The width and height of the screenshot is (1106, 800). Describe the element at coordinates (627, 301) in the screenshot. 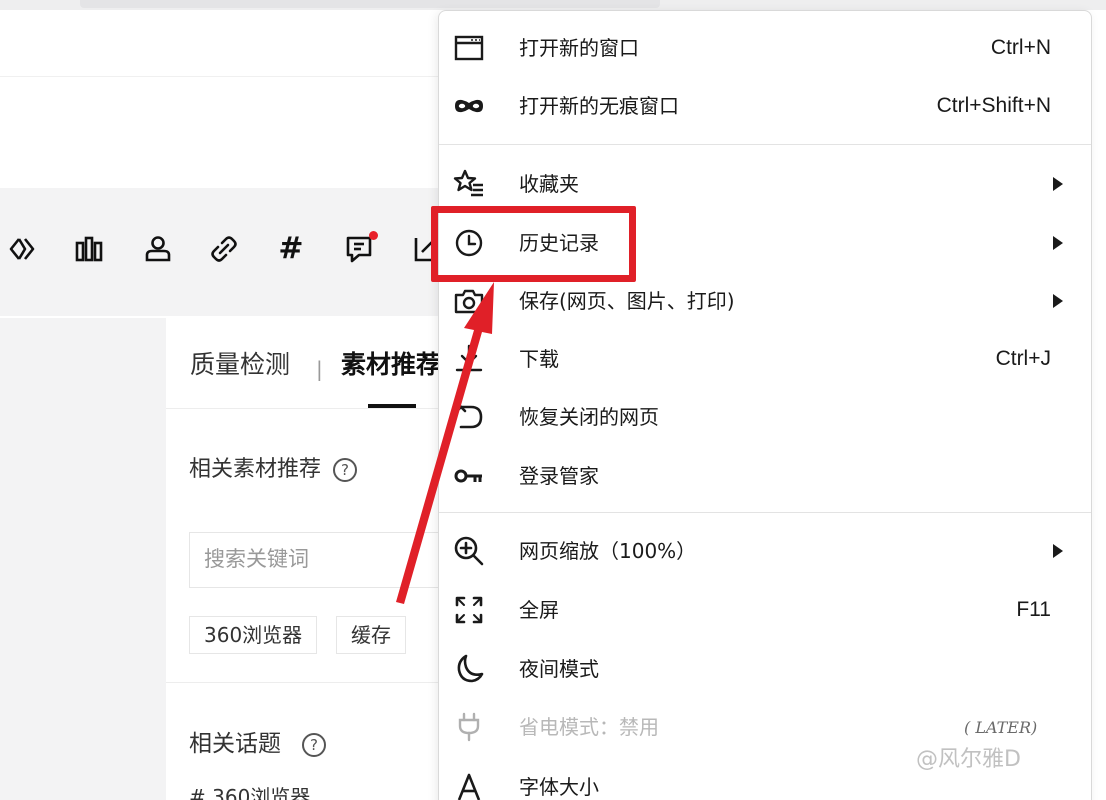

I see `menu-item-label: 保存(网页、图片、打印)` at that location.